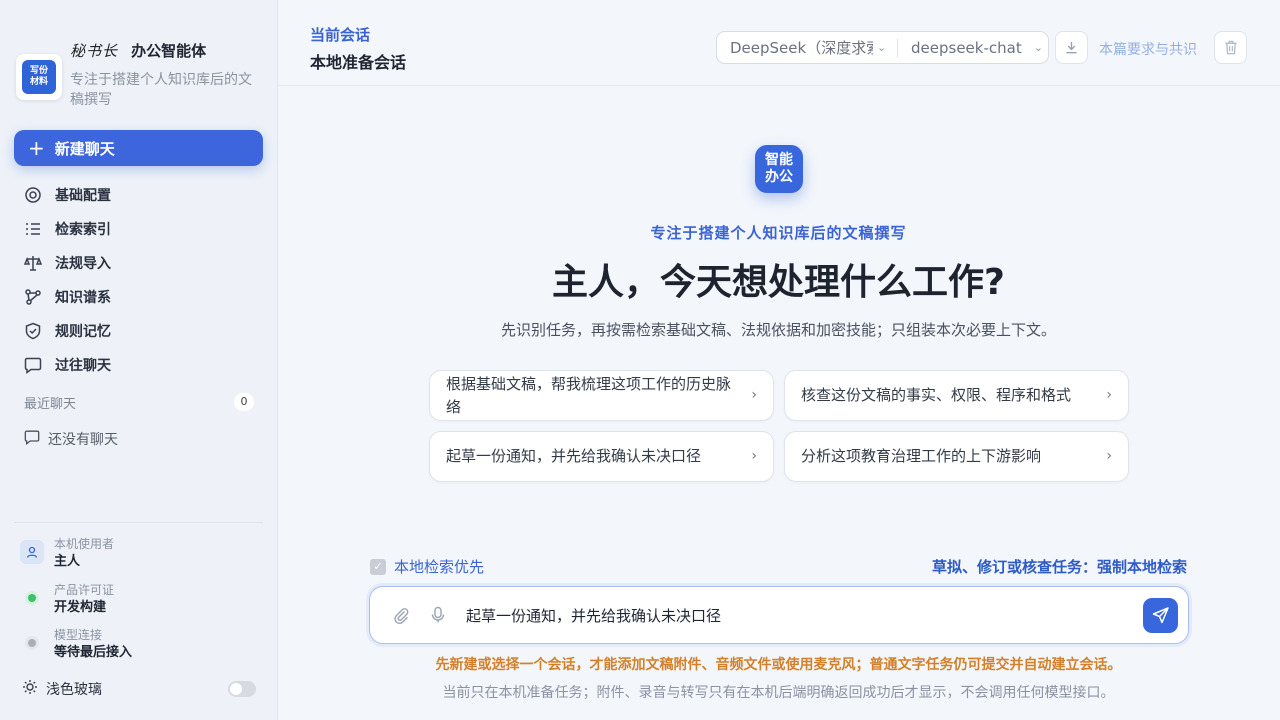 The image size is (1280, 720). What do you see at coordinates (94, 51) in the screenshot?
I see `brand-signature: 秘书长` at bounding box center [94, 51].